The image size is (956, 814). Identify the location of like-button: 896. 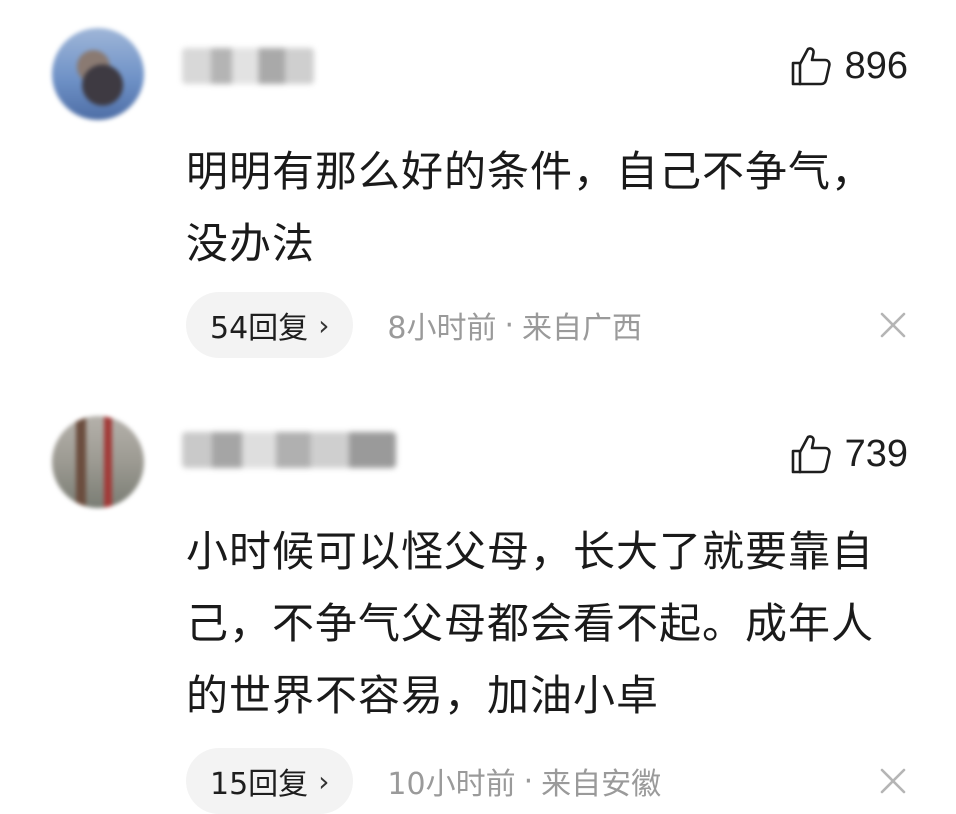
(848, 66).